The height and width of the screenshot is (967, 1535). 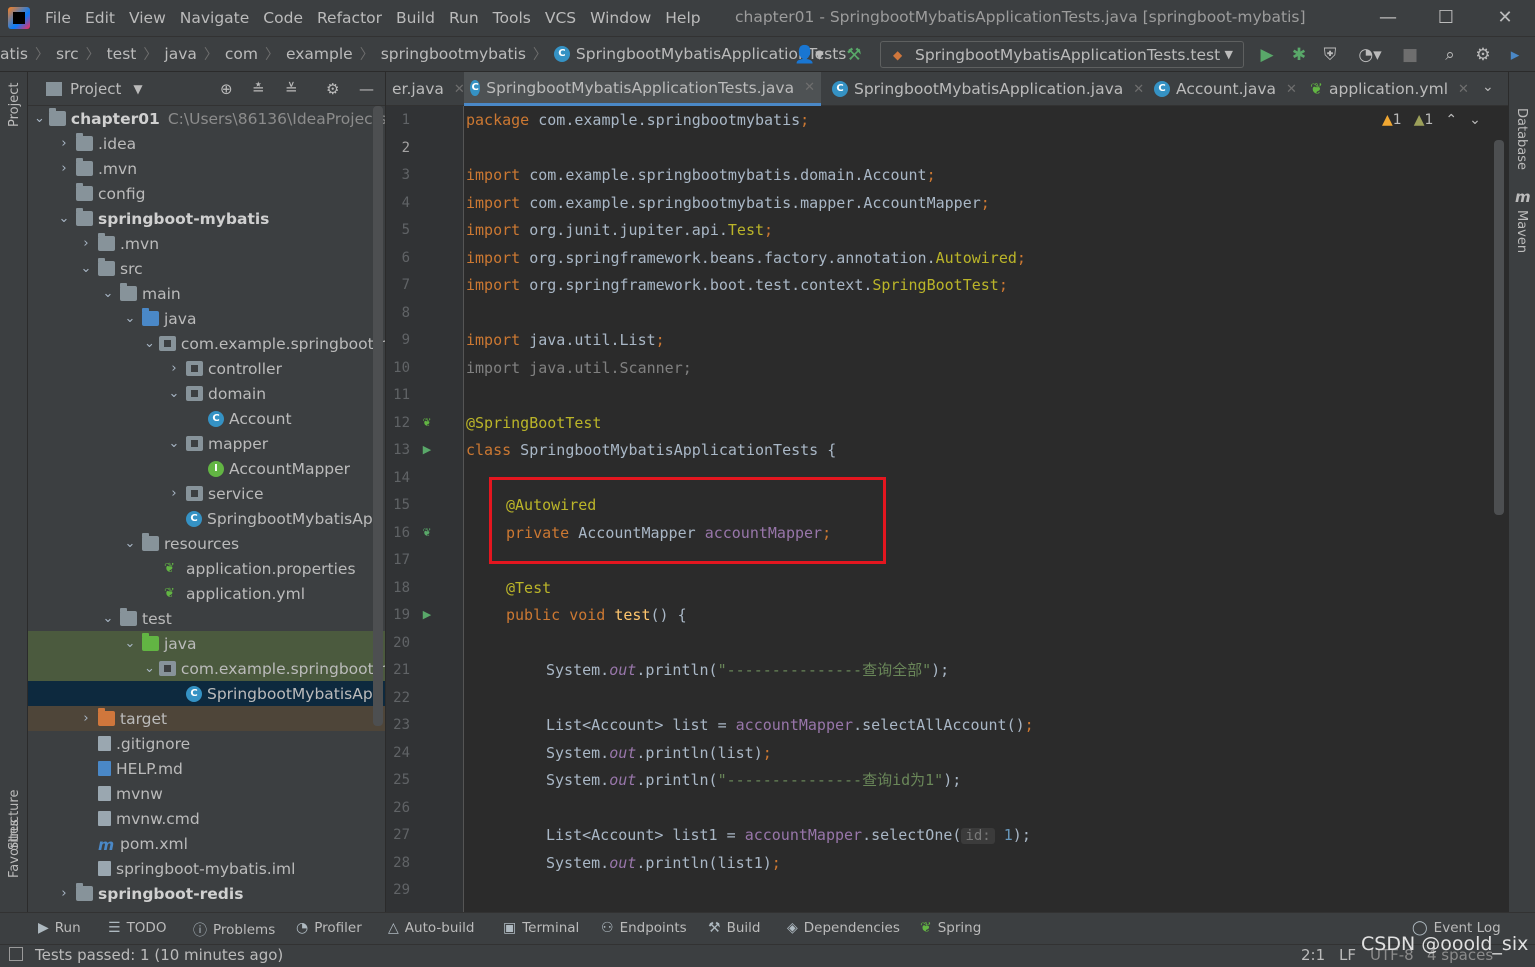 What do you see at coordinates (329, 928) in the screenshot?
I see `profiler-tool: ◔ Profiler` at bounding box center [329, 928].